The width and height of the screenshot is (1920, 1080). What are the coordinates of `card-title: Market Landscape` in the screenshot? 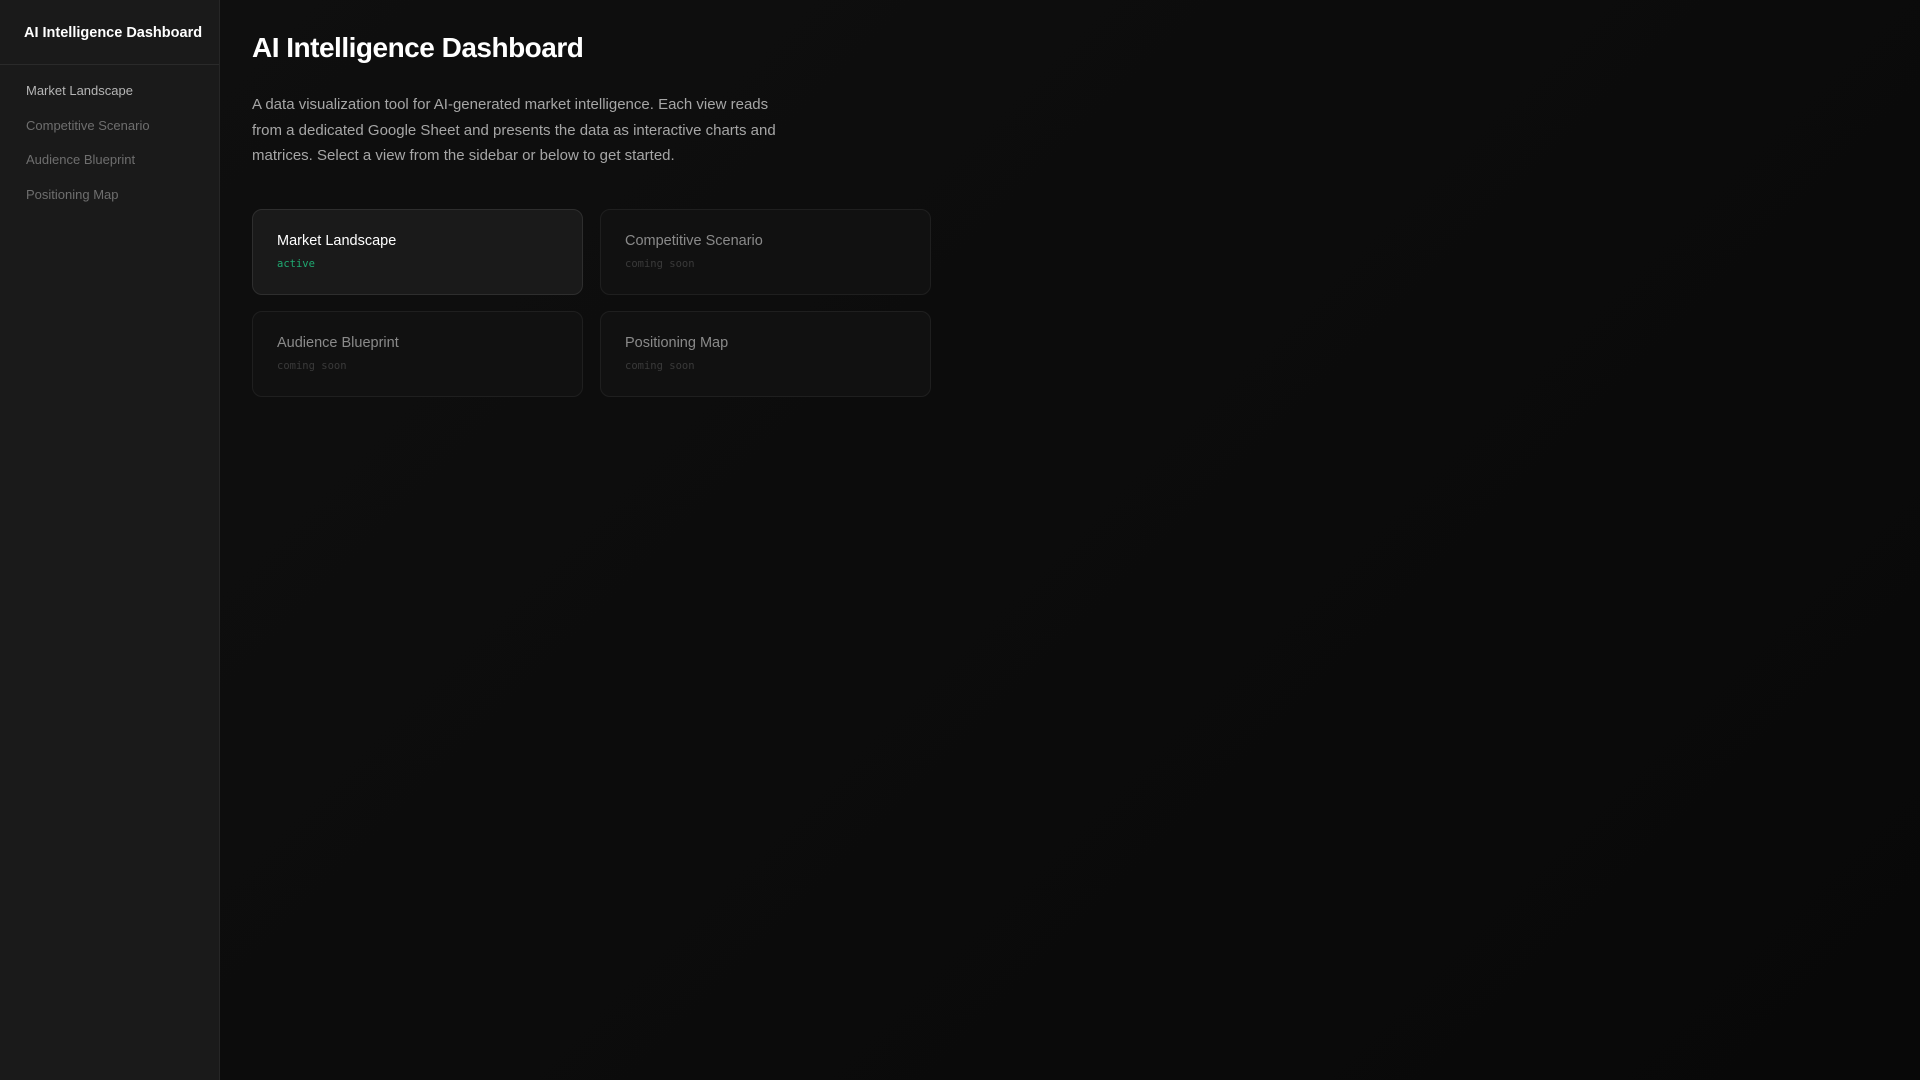 It's located at (337, 241).